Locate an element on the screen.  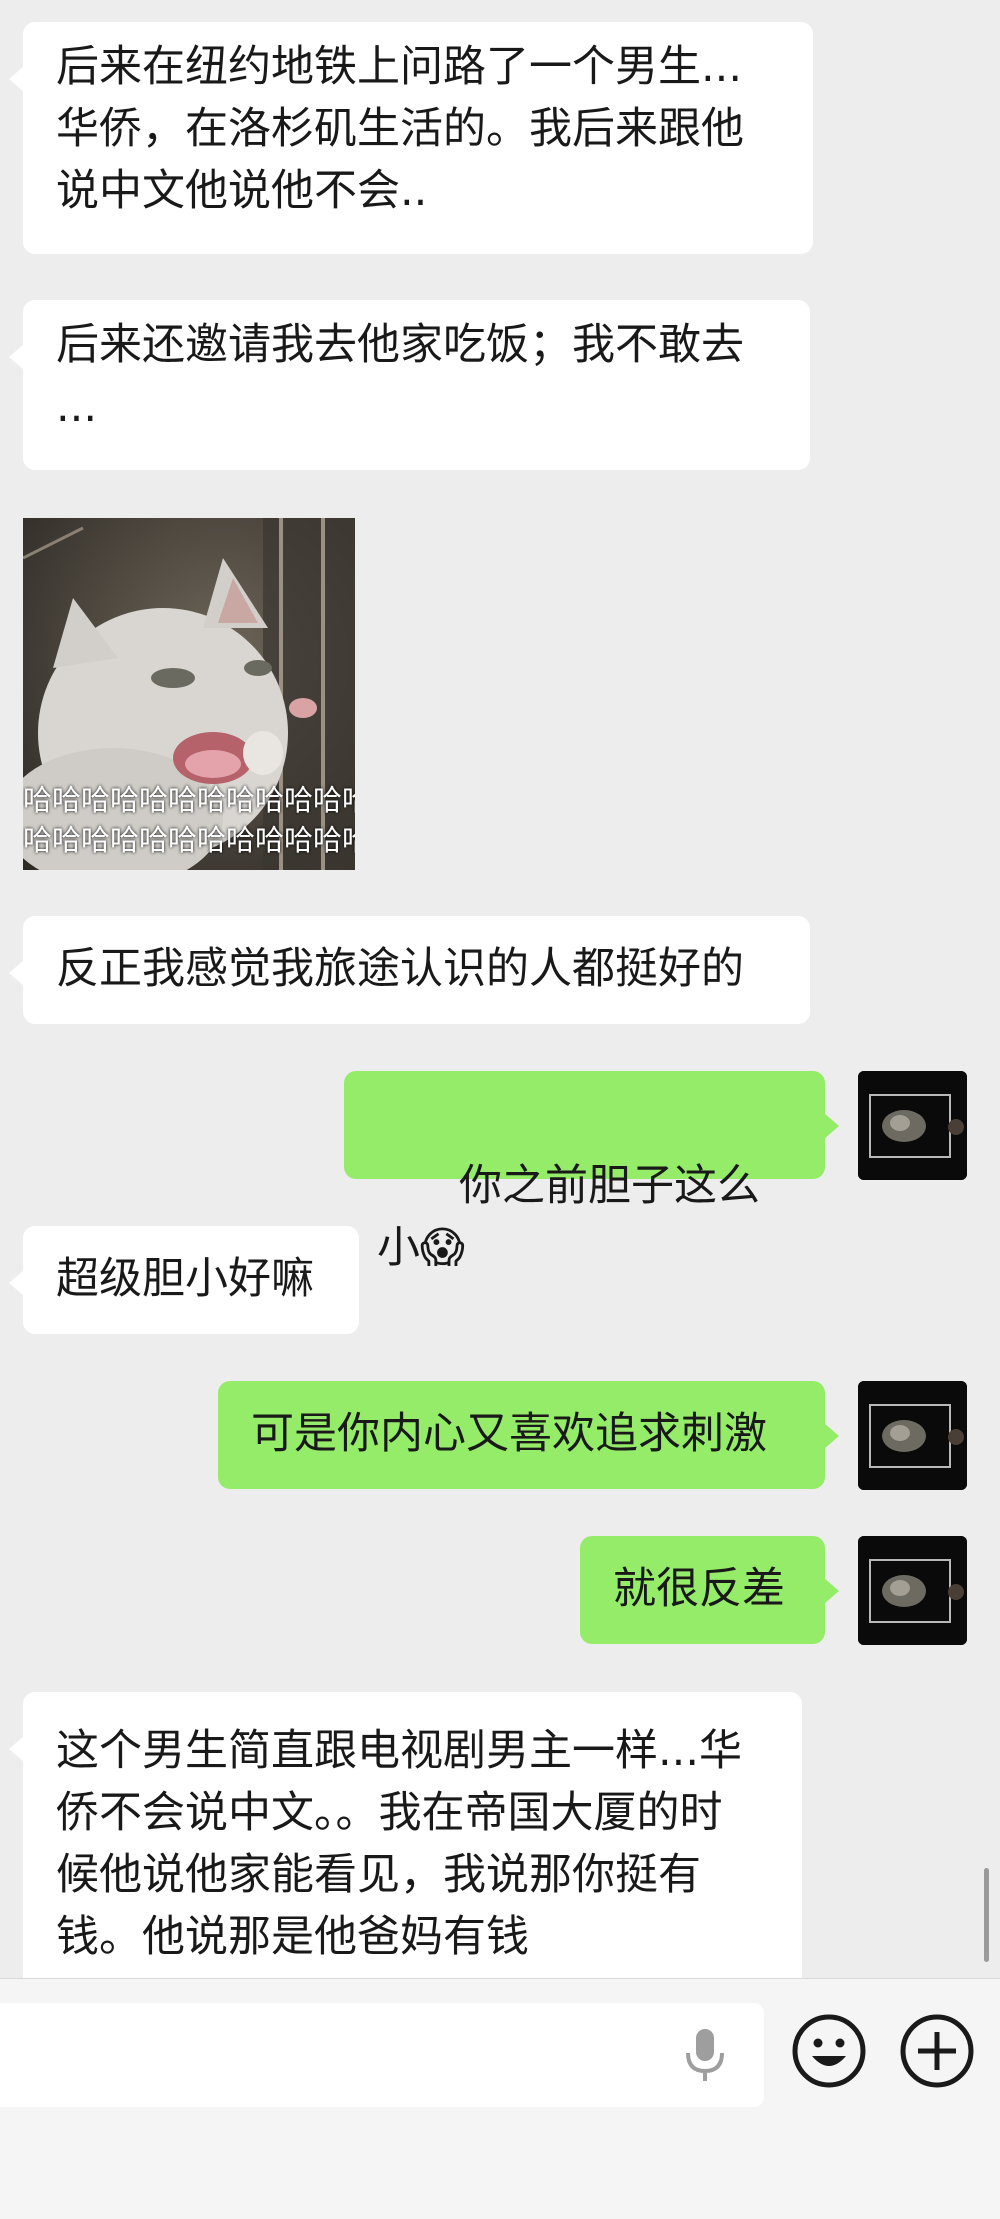
input-bar is located at coordinates (500, 2098).